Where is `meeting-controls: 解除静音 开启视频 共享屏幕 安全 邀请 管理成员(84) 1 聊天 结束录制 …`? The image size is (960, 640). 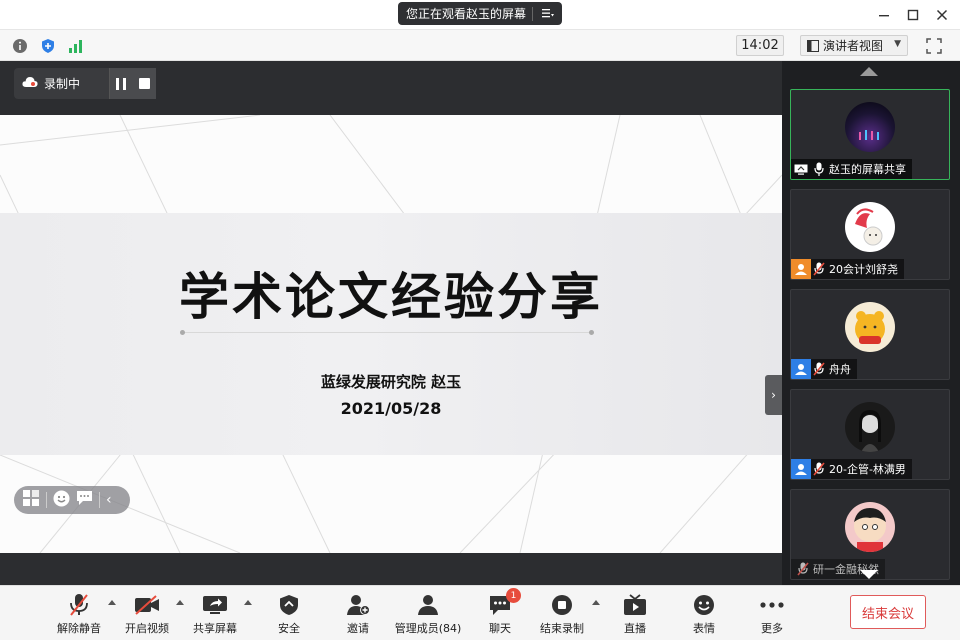 meeting-controls: 解除静音 开启视频 共享屏幕 安全 邀请 管理成员(84) 1 聊天 结束录制 … is located at coordinates (480, 612).